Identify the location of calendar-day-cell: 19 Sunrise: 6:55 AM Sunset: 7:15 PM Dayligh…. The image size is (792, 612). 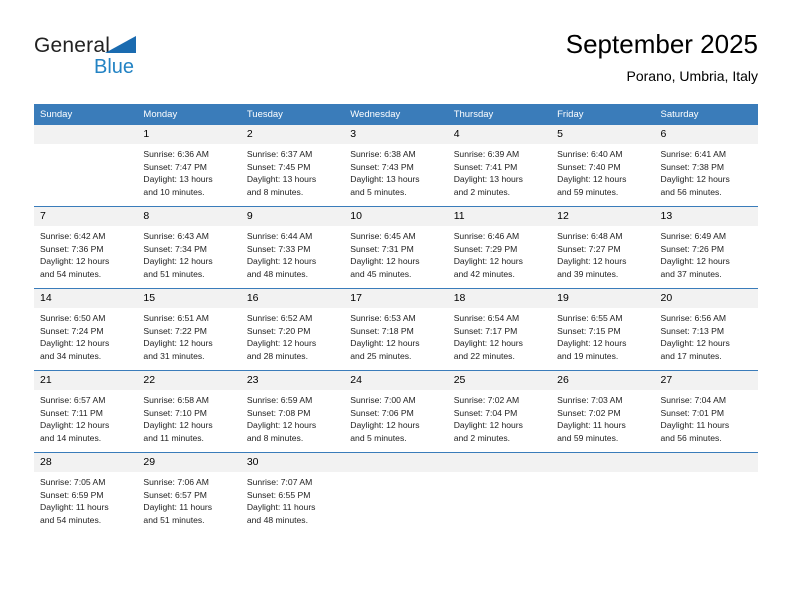
(603, 329).